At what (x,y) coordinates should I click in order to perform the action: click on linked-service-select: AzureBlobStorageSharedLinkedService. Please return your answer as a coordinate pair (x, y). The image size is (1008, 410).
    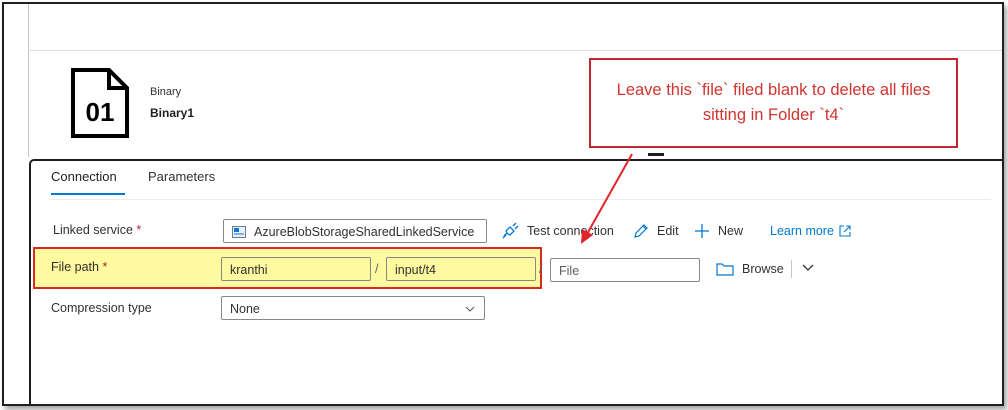
    Looking at the image, I should click on (355, 231).